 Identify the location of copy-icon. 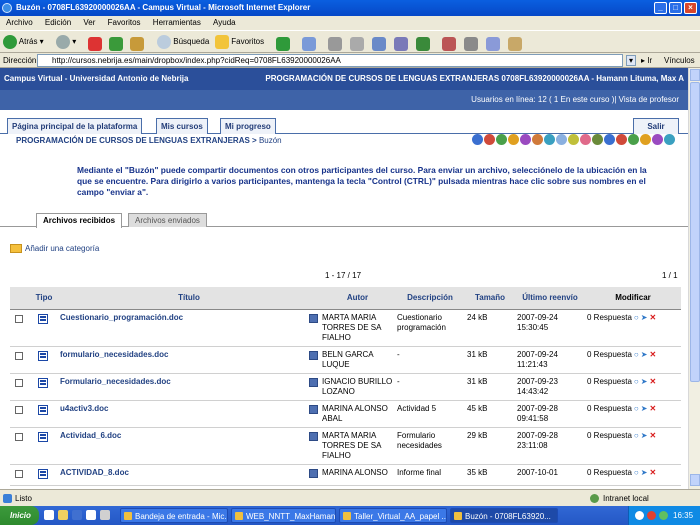
(493, 44).